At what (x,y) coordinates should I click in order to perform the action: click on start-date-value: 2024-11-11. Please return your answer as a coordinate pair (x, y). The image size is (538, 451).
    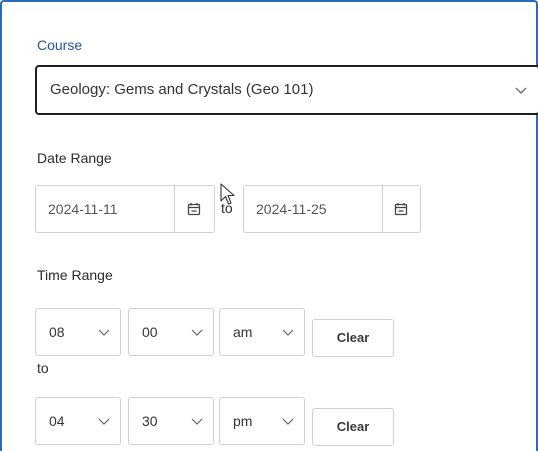
    Looking at the image, I should click on (83, 209).